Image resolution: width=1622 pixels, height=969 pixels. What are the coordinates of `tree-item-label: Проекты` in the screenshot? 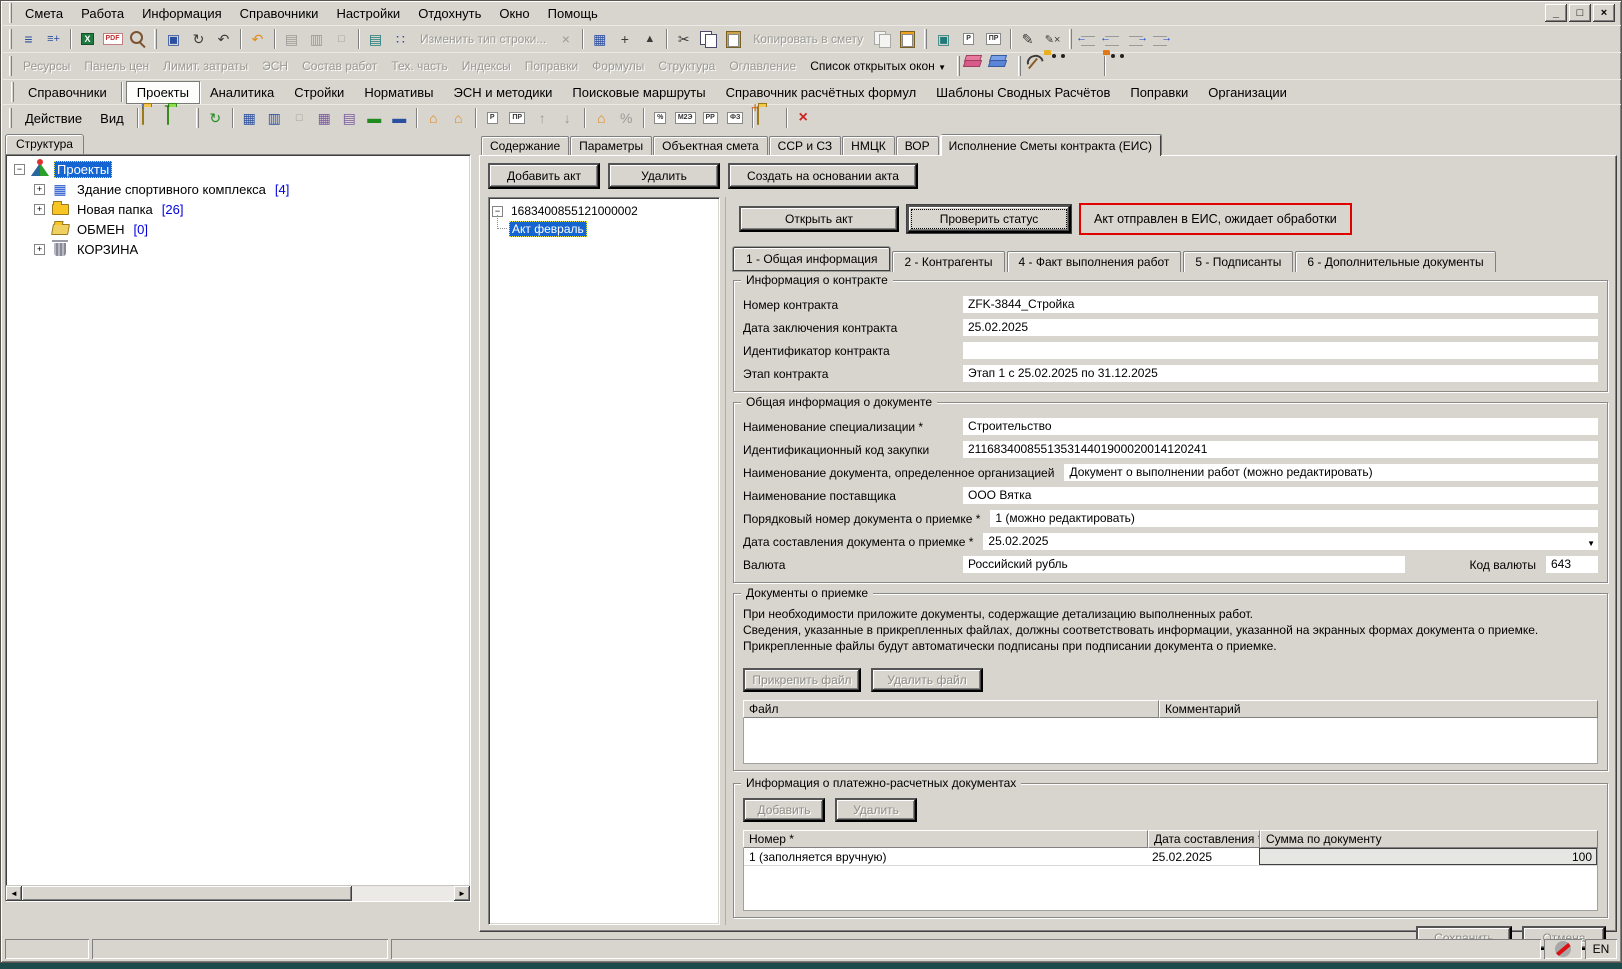 It's located at (83, 169).